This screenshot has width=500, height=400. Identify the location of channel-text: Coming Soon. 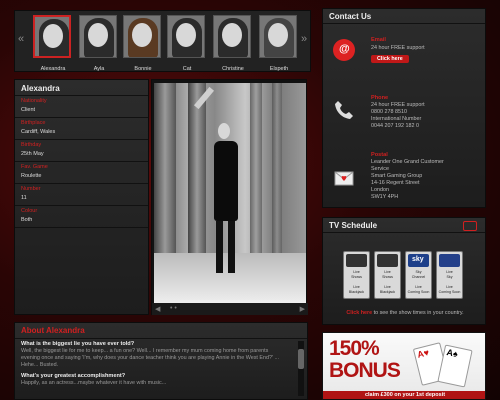
(418, 292).